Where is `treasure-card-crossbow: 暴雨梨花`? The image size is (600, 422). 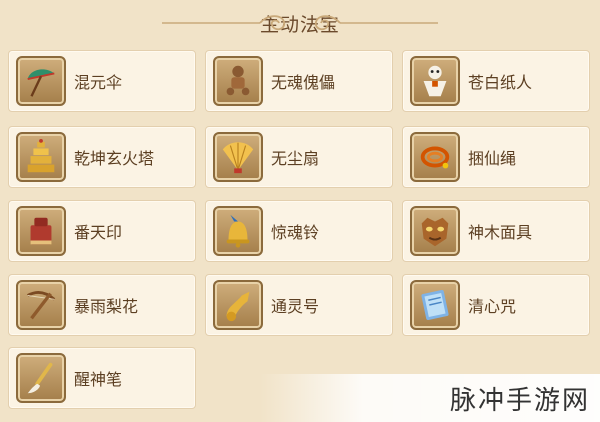 treasure-card-crossbow: 暴雨梨花 is located at coordinates (102, 305).